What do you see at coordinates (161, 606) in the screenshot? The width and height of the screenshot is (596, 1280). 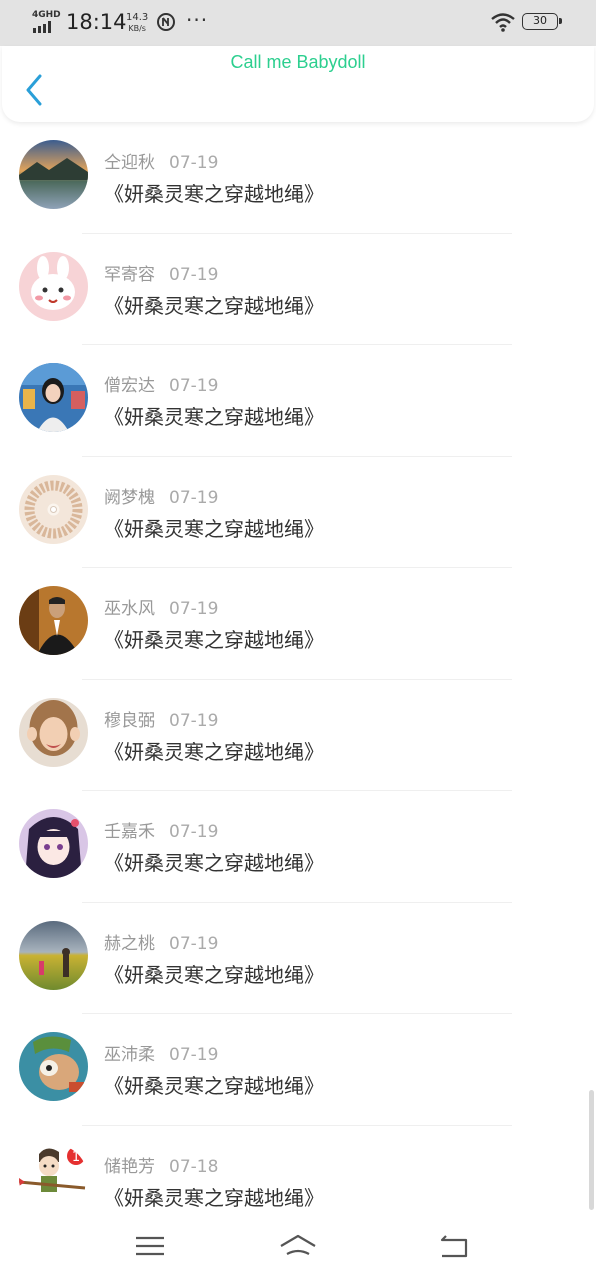 I see `comment-meta: 巫水风 07-19` at bounding box center [161, 606].